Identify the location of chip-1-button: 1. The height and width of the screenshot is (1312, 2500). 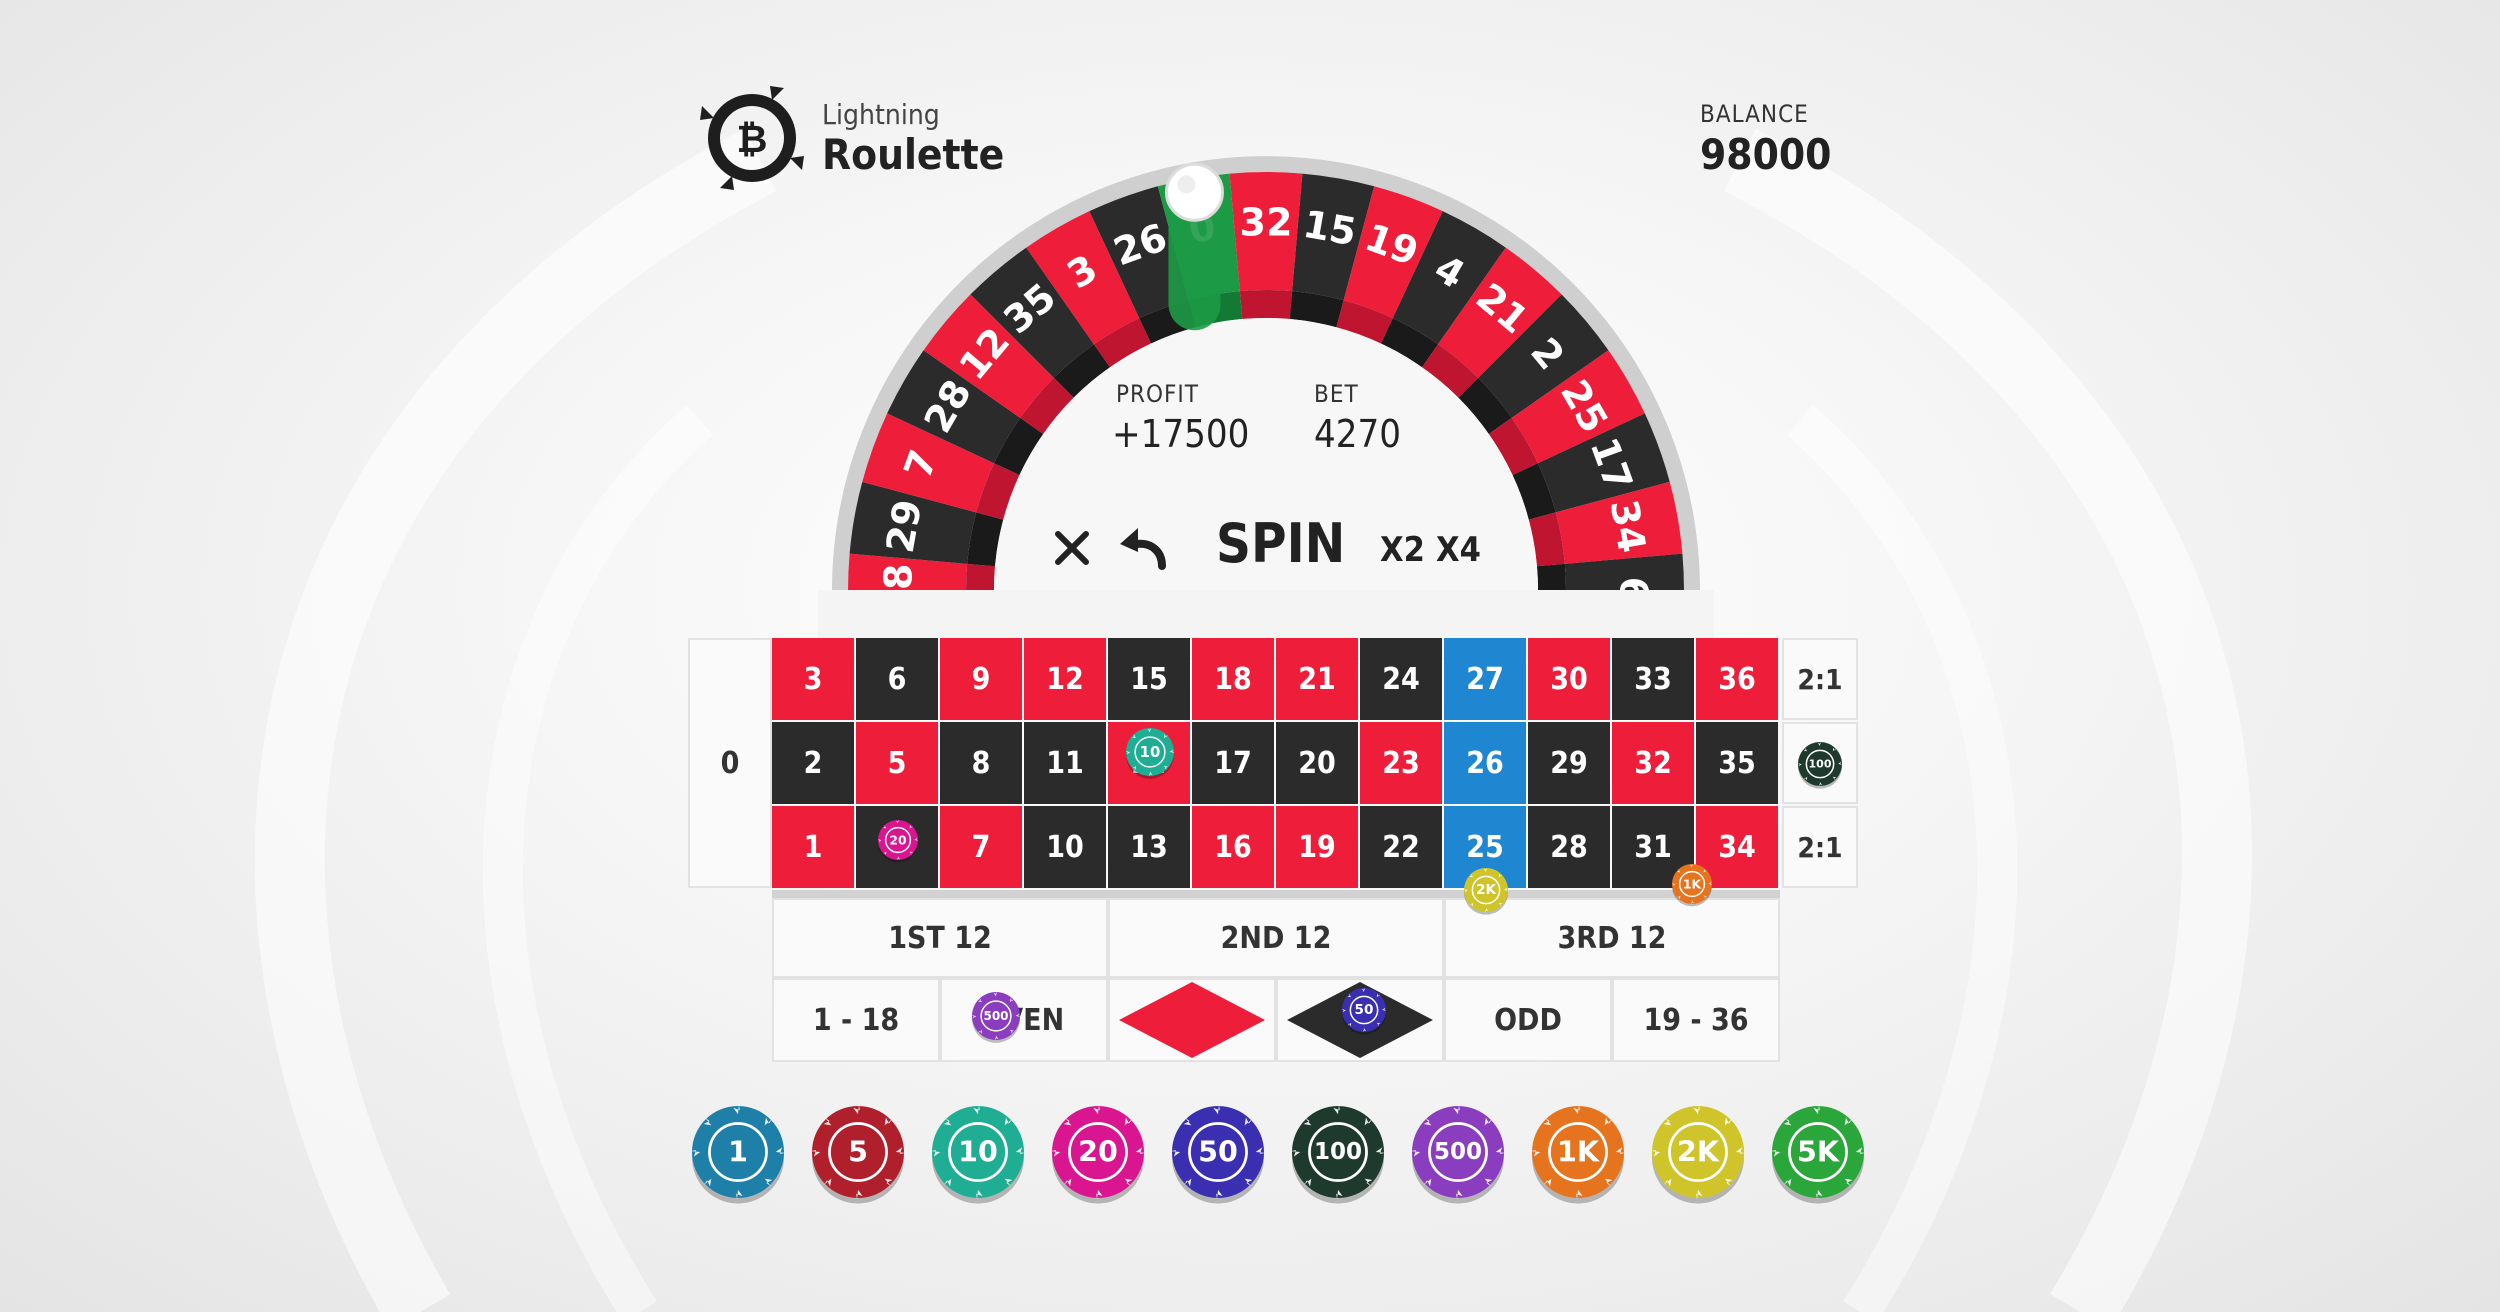
(738, 1154).